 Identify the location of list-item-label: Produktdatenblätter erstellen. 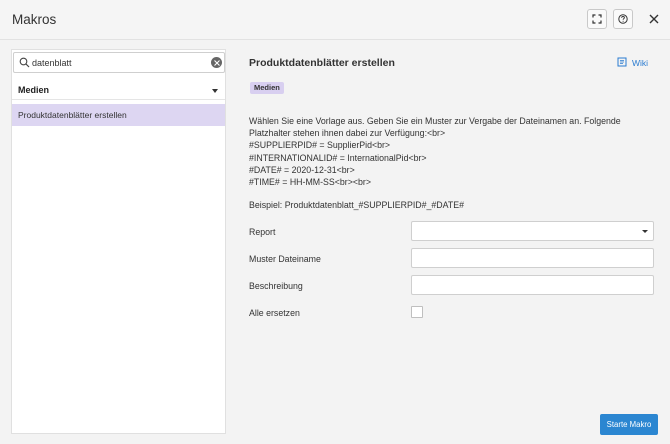
(72, 115).